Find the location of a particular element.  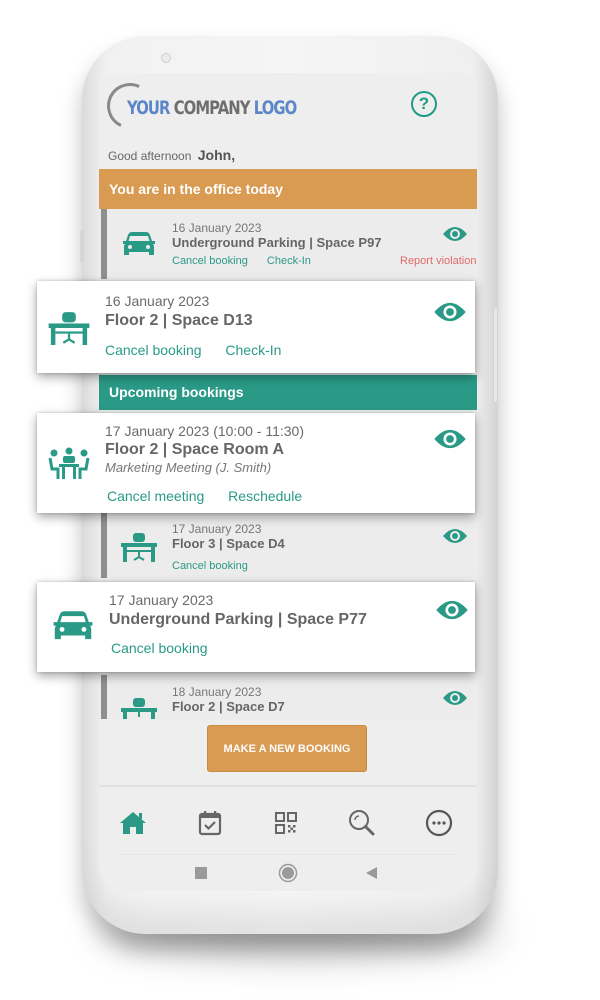

phone-side-button-left is located at coordinates (82, 246).